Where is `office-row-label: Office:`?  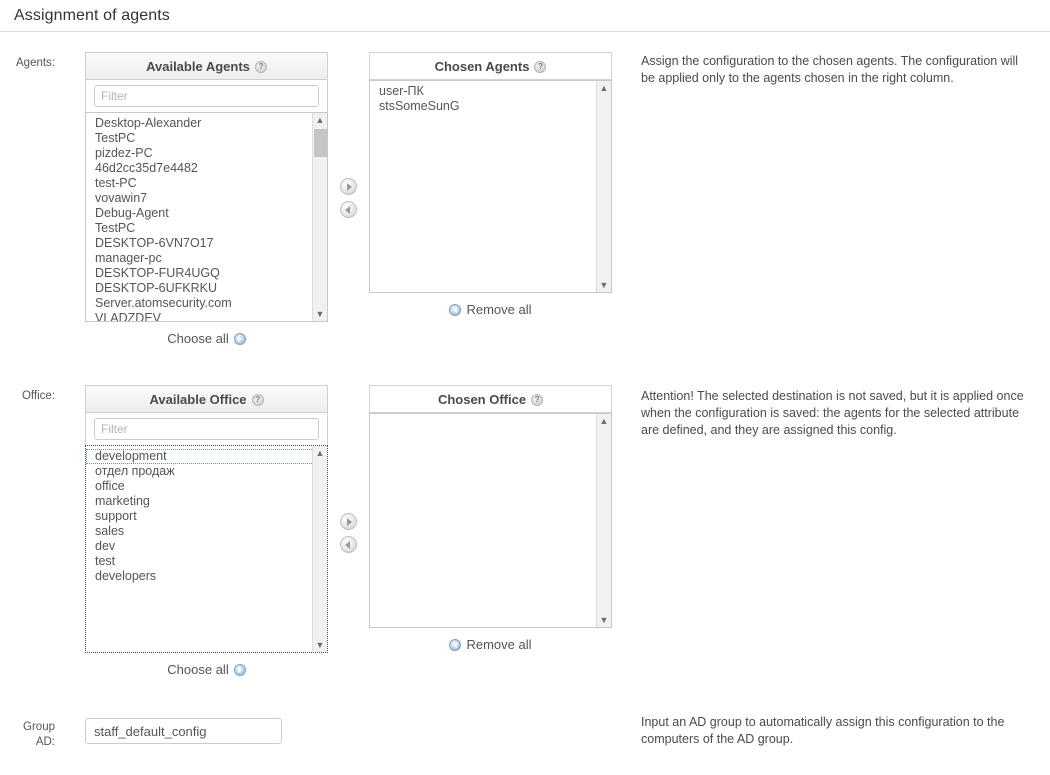
office-row-label: Office: is located at coordinates (38, 396).